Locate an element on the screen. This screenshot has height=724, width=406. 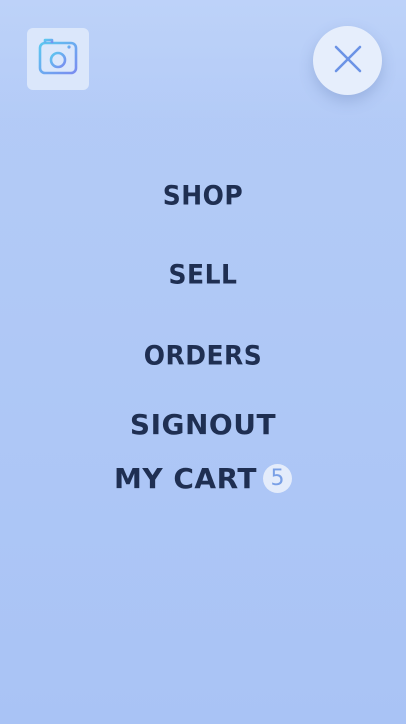
menu-item-label: SHOP is located at coordinates (203, 195).